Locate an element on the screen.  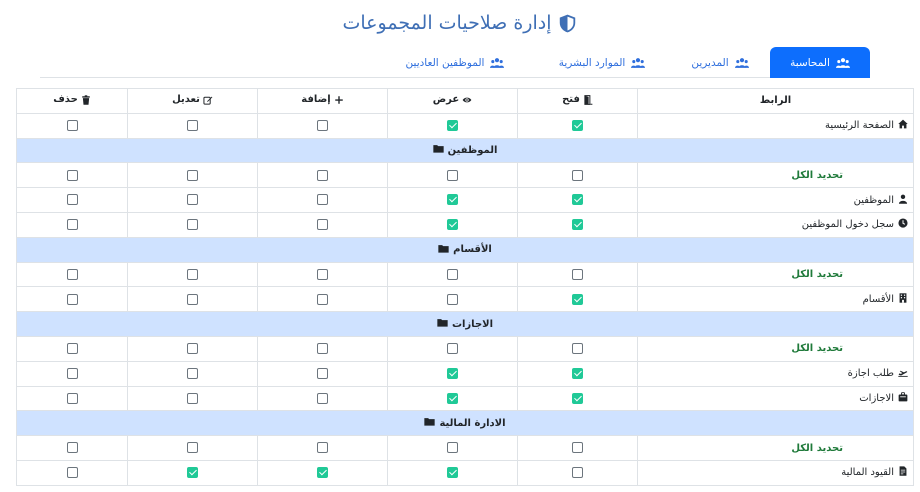
permission-row: الأقسام is located at coordinates (465, 299).